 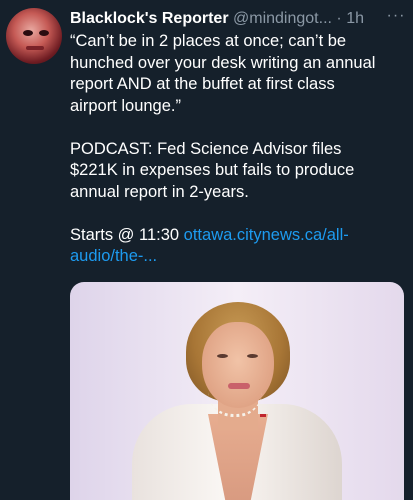 I want to click on avatar, so click(x=34, y=36).